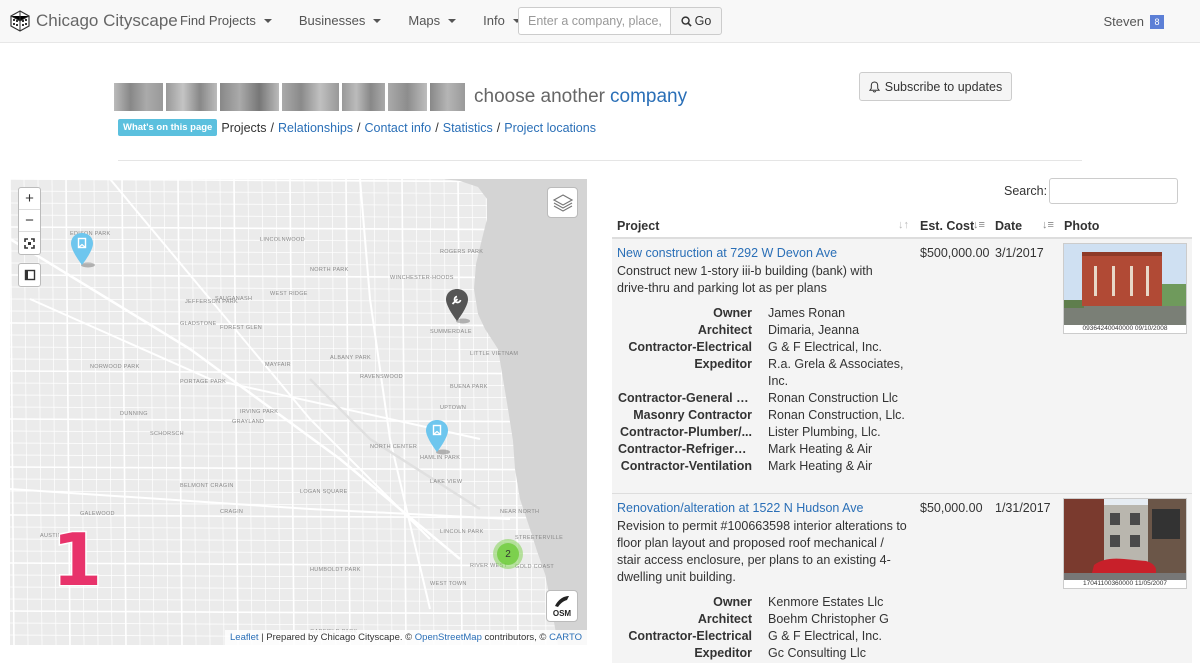 The width and height of the screenshot is (1200, 663). Describe the element at coordinates (259, 412) in the screenshot. I see `map-place-label: IRVING PARK` at that location.